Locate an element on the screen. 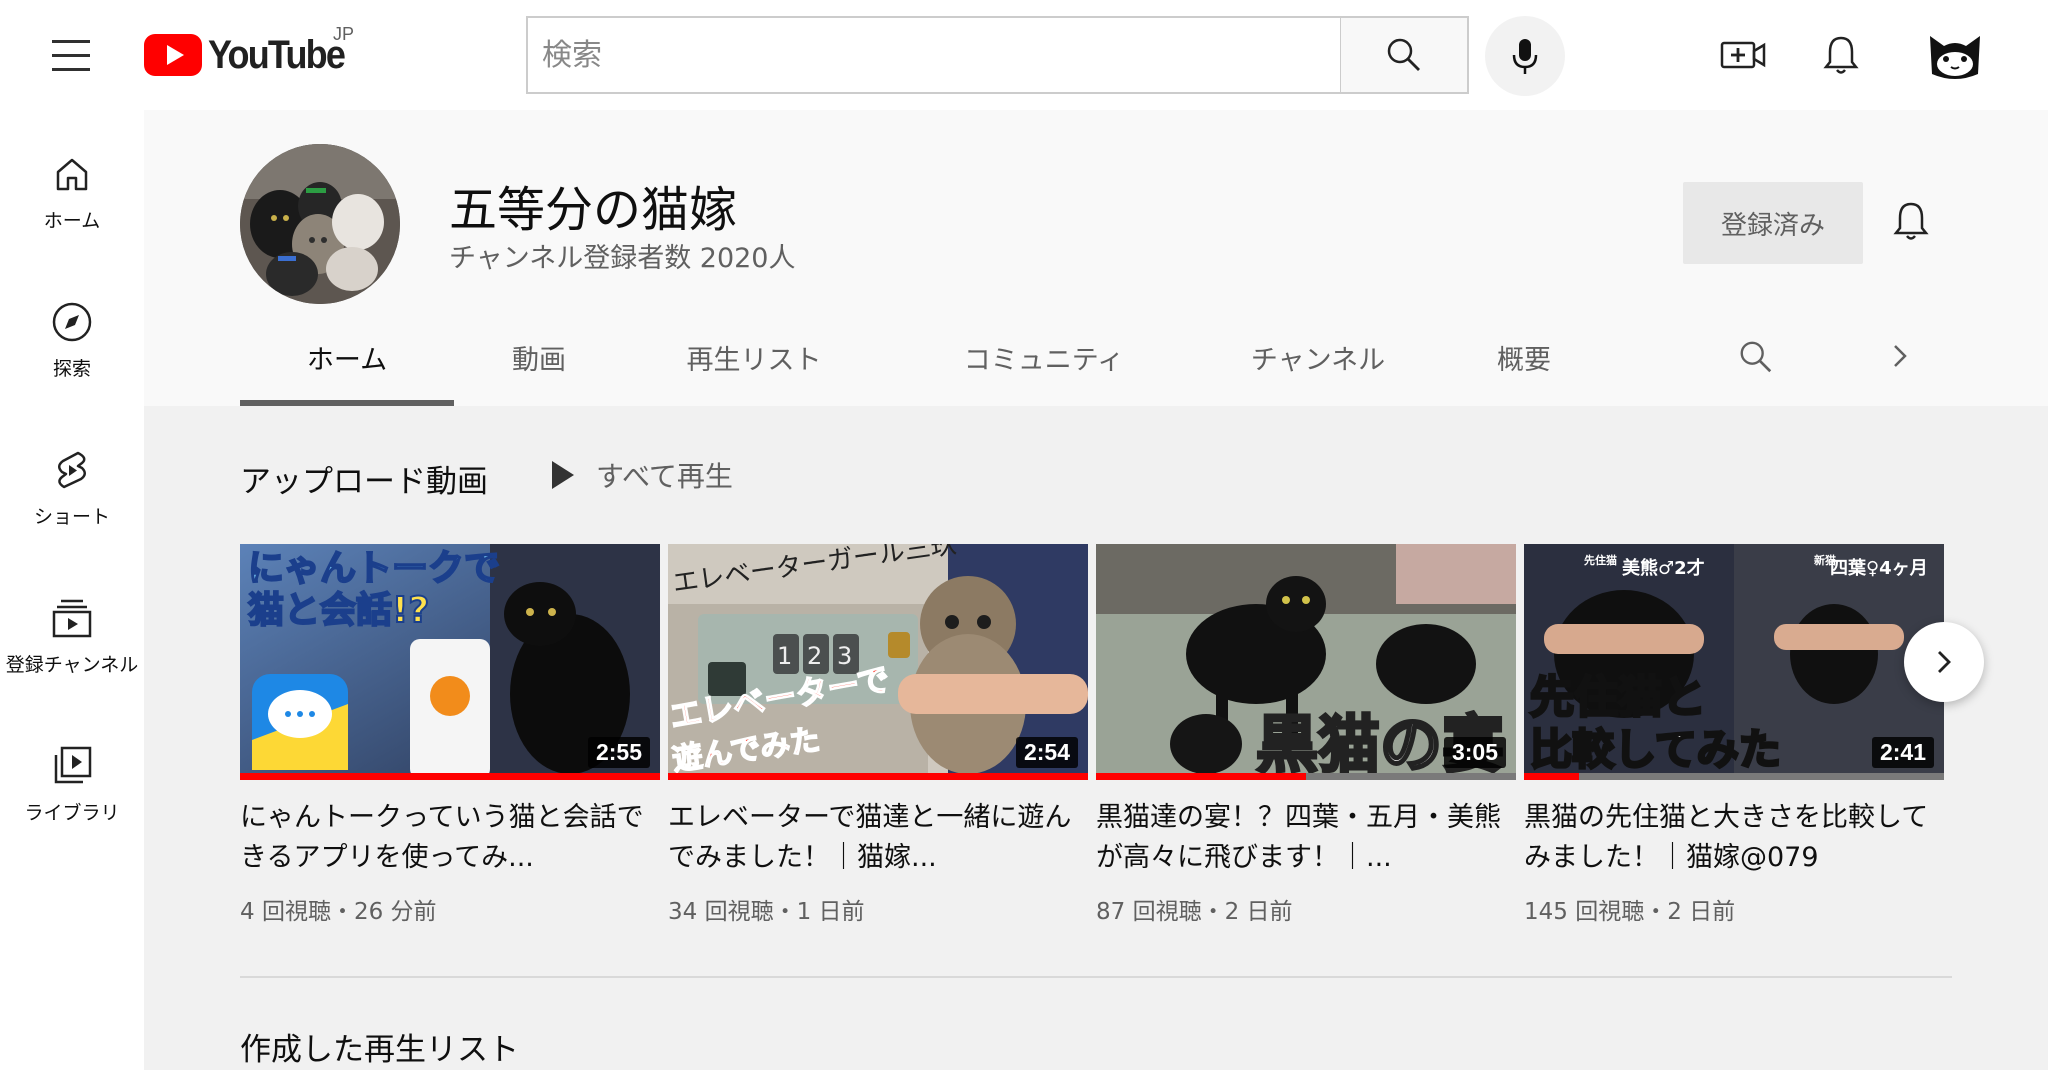  sidebar-item-label: ライブラリ is located at coordinates (72, 813).